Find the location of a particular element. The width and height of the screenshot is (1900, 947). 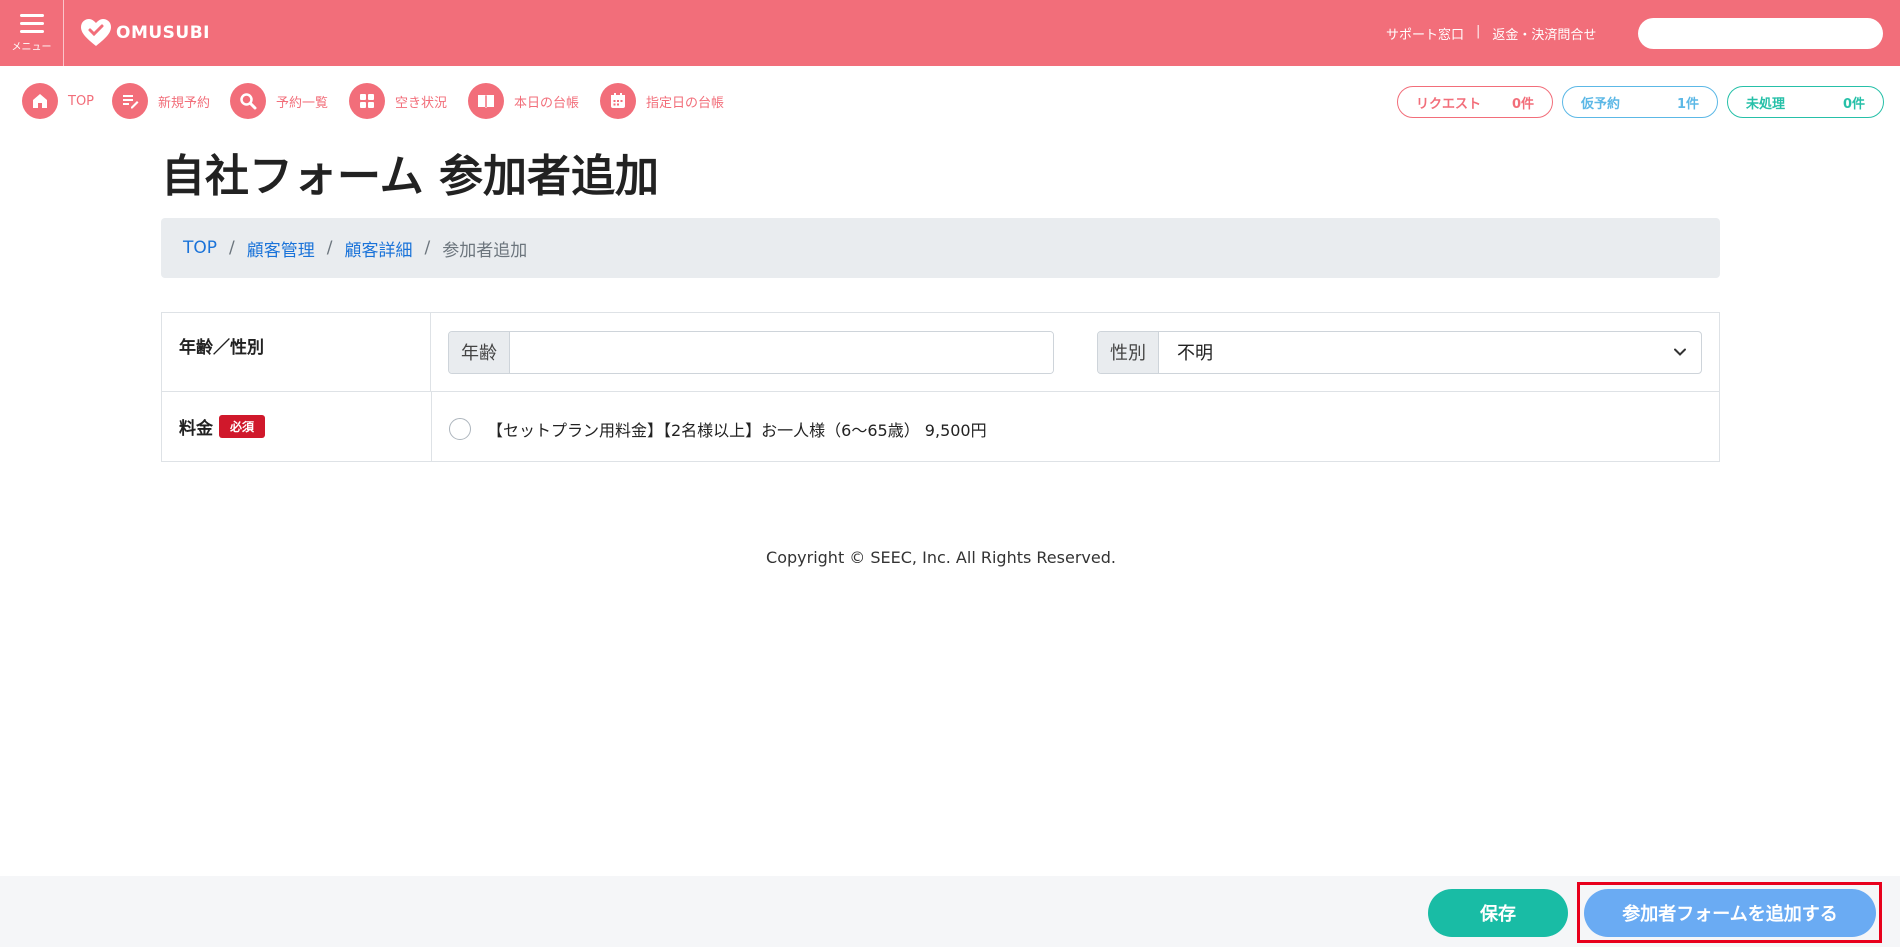

nav-item-availability: 空き状況 is located at coordinates (398, 101).